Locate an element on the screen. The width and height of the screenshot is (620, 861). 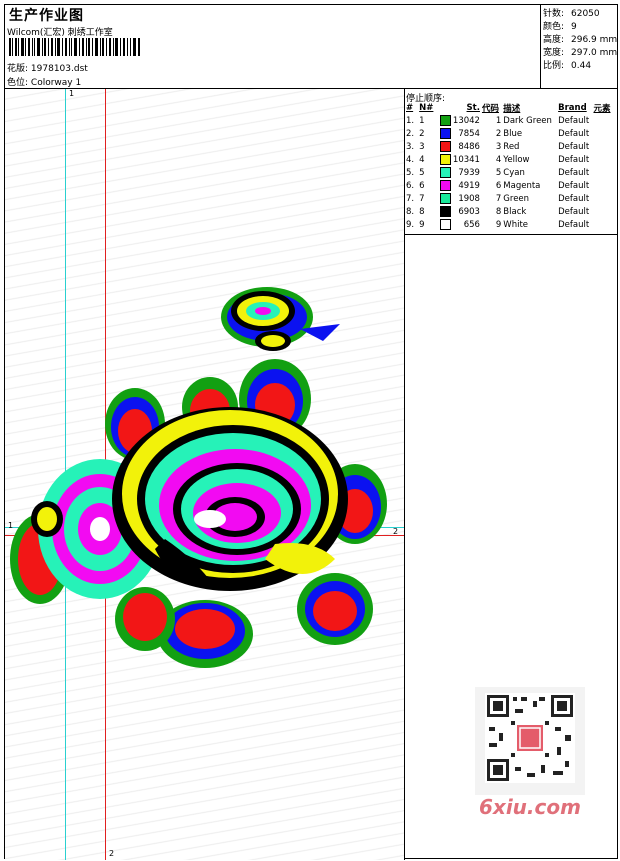
row-needle: 8 is located at coordinates (422, 211).